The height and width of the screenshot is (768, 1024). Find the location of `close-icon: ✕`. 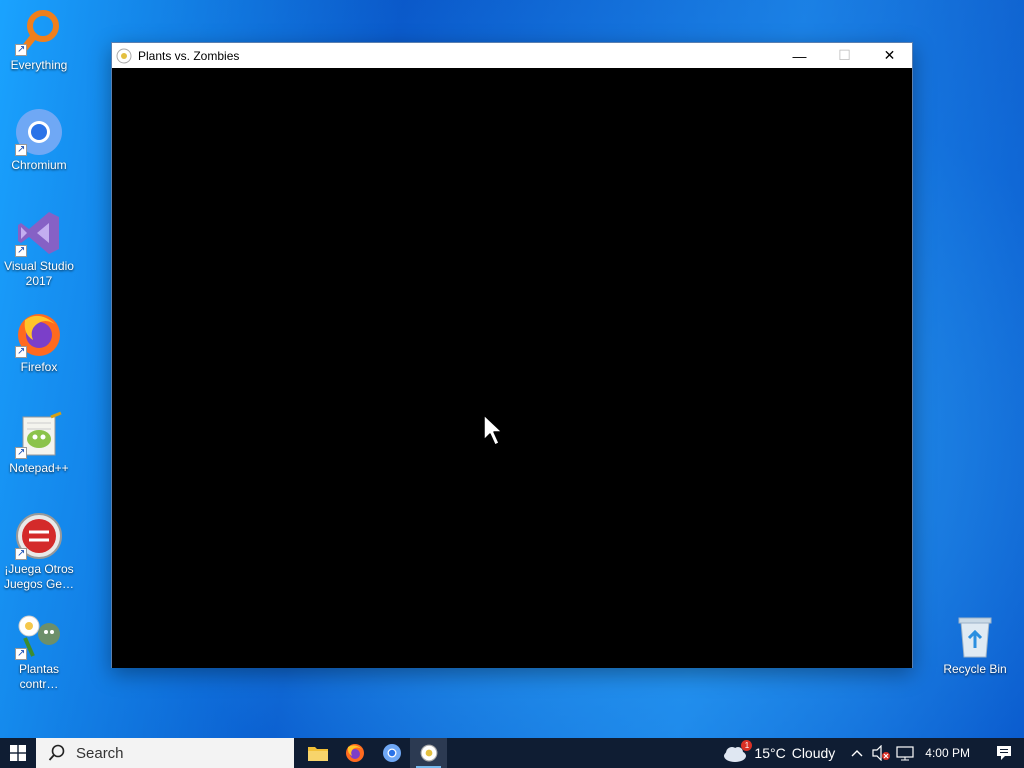

close-icon: ✕ is located at coordinates (889, 55).